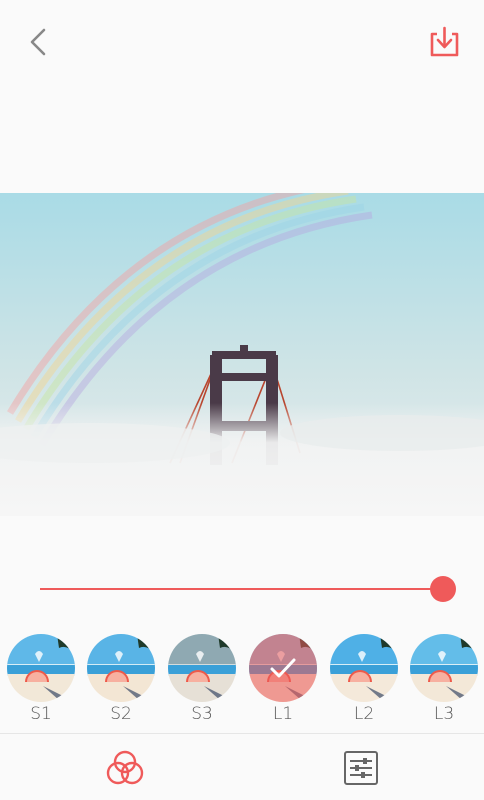 Image resolution: width=484 pixels, height=800 pixels. I want to click on tab-filters, so click(125, 768).